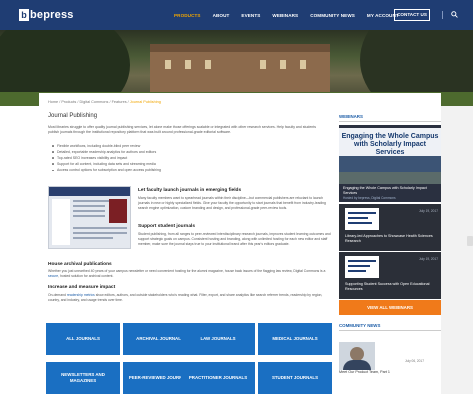  I want to click on section-heading-archival: House archival publications, so click(80, 264).